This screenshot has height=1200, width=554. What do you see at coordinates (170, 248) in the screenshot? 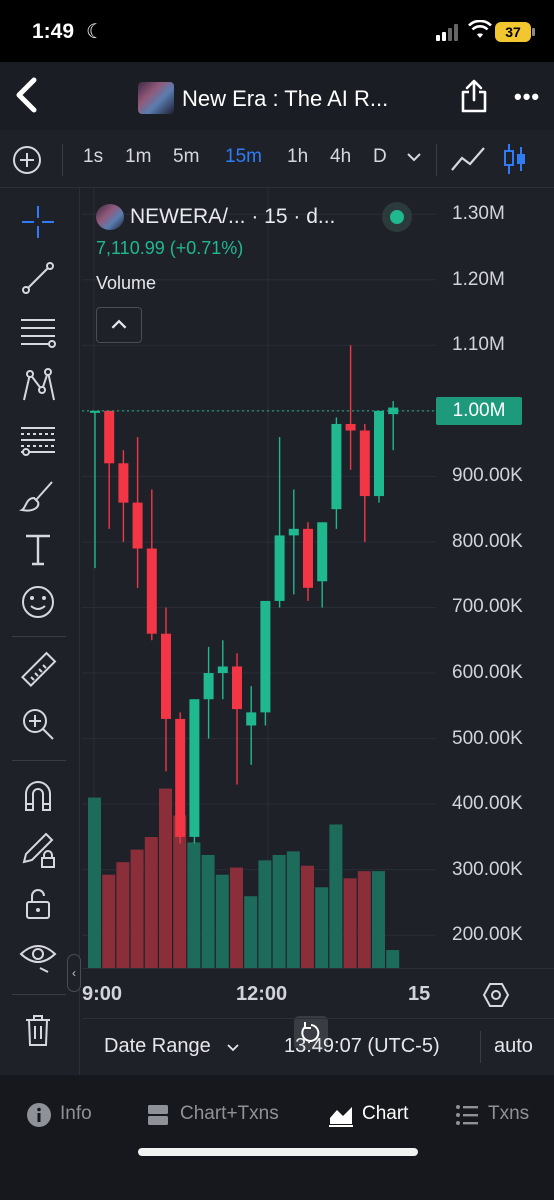
I see `legend-price-change: 7,110.99 (+0.71%)` at bounding box center [170, 248].